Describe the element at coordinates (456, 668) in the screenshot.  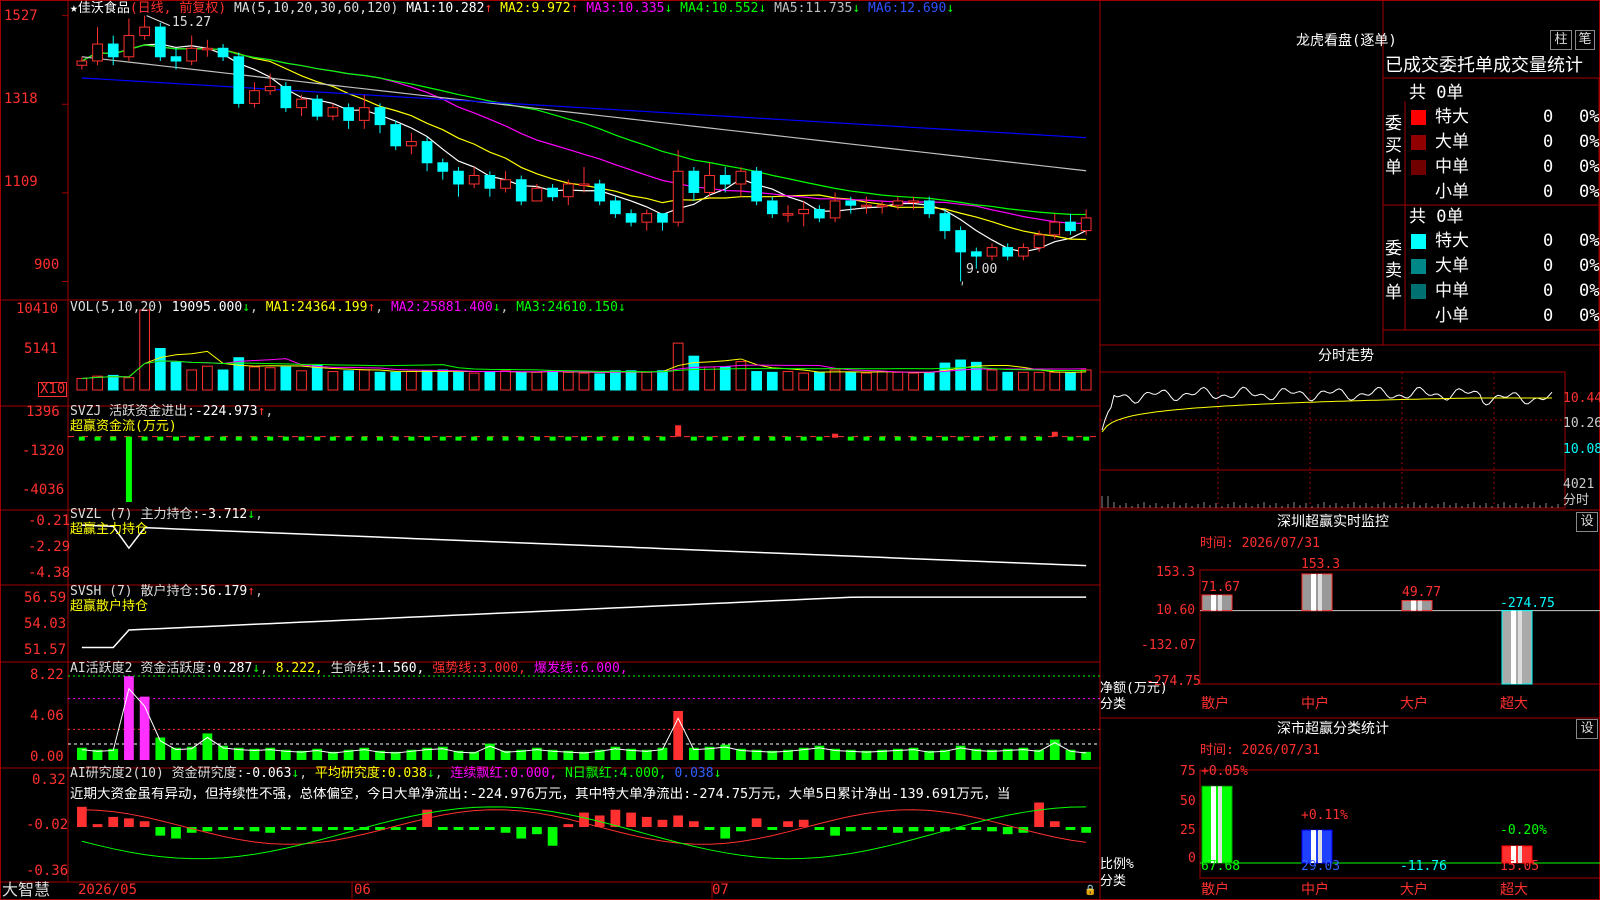
I see `ai-strong-label: 强势线:` at that location.